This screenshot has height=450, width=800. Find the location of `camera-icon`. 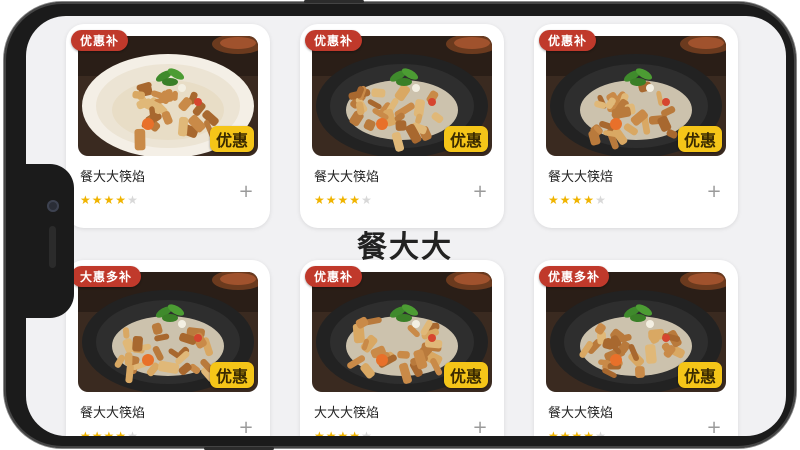

camera-icon is located at coordinates (53, 206).